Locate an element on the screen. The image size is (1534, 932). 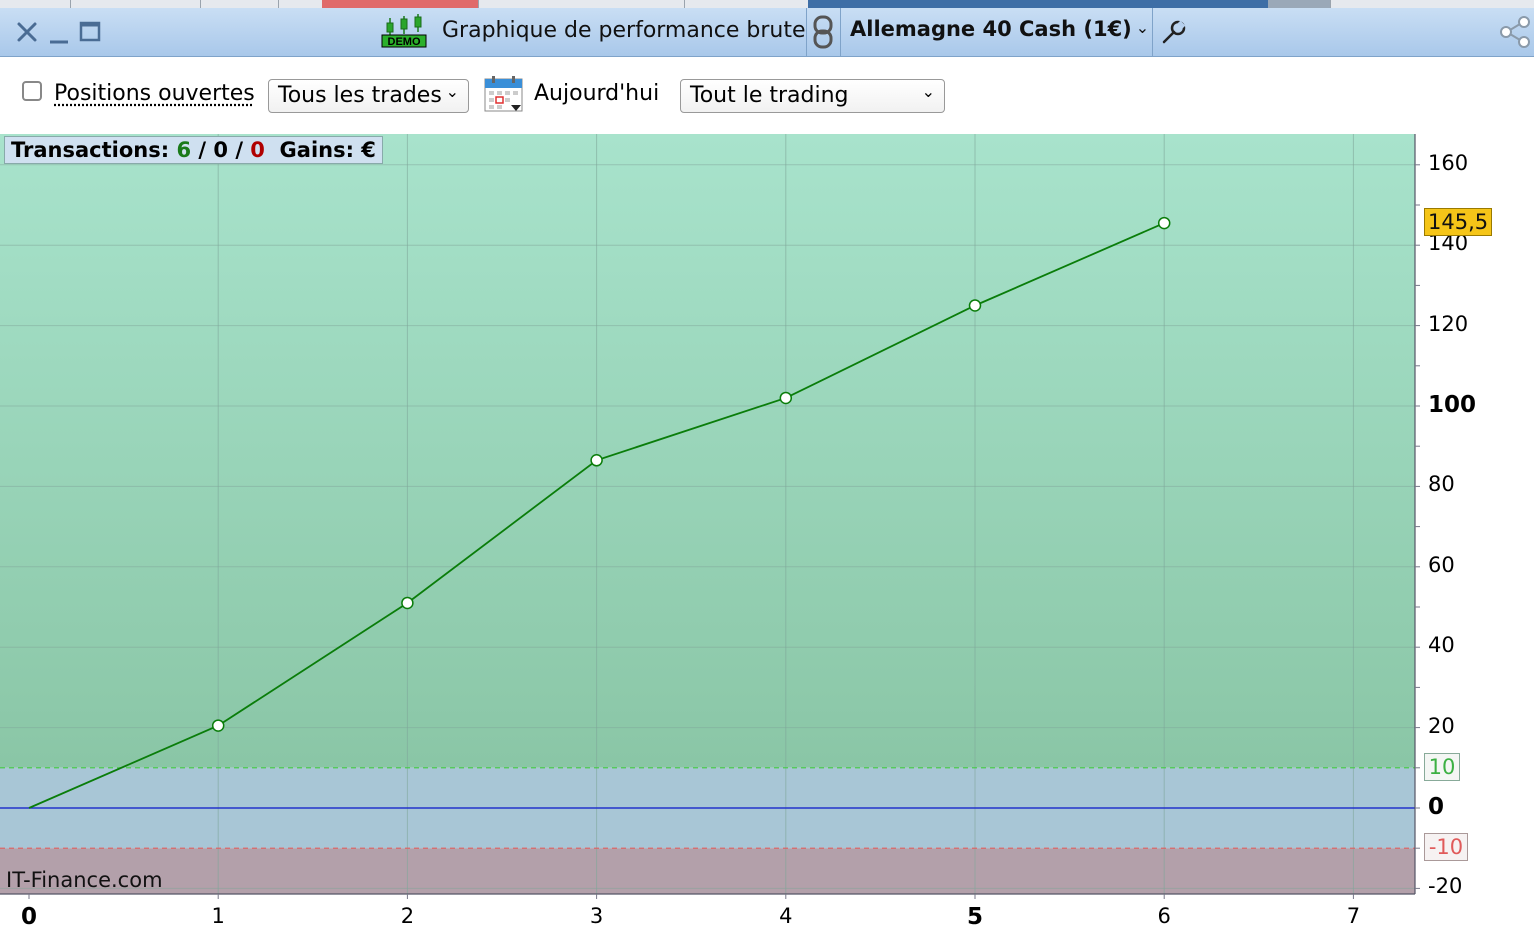
y-axis-tick-label: 0 is located at coordinates (1436, 807).